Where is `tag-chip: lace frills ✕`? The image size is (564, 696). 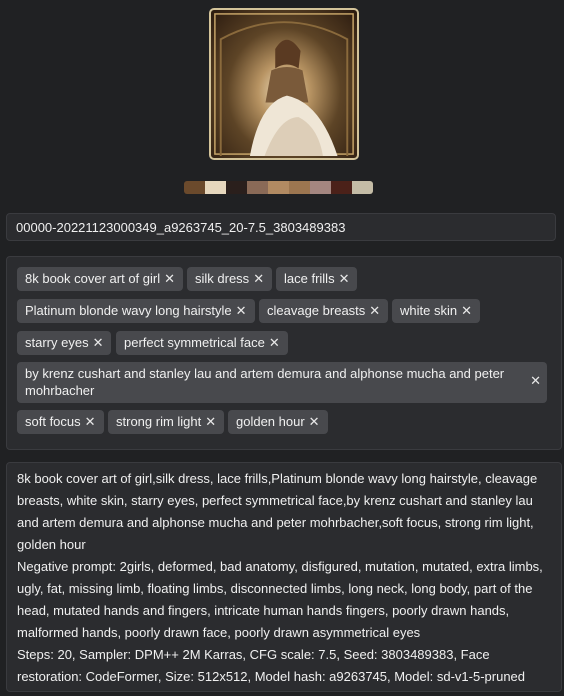 tag-chip: lace frills ✕ is located at coordinates (317, 279).